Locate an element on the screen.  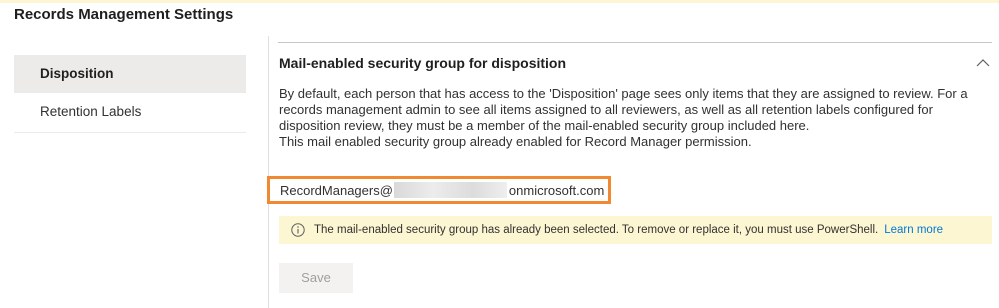
email-suffix: onmicrosoft.com is located at coordinates (556, 190).